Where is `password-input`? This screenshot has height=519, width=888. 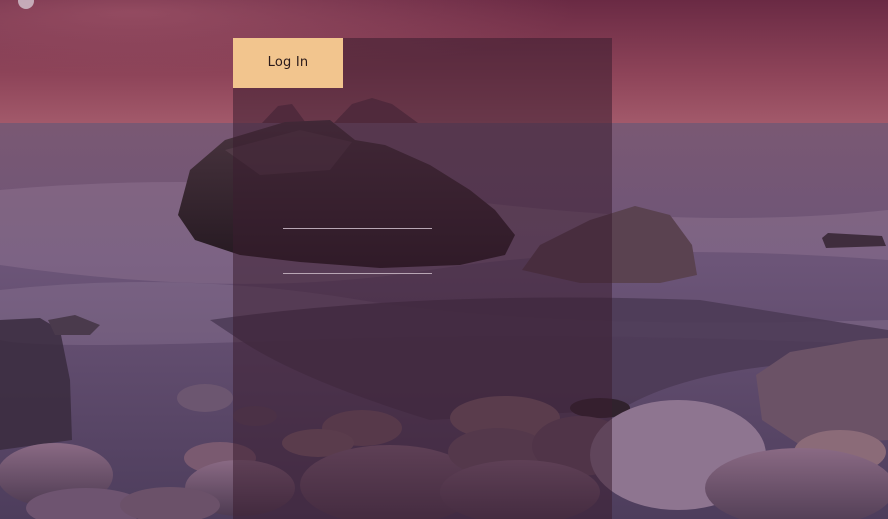 password-input is located at coordinates (357, 262).